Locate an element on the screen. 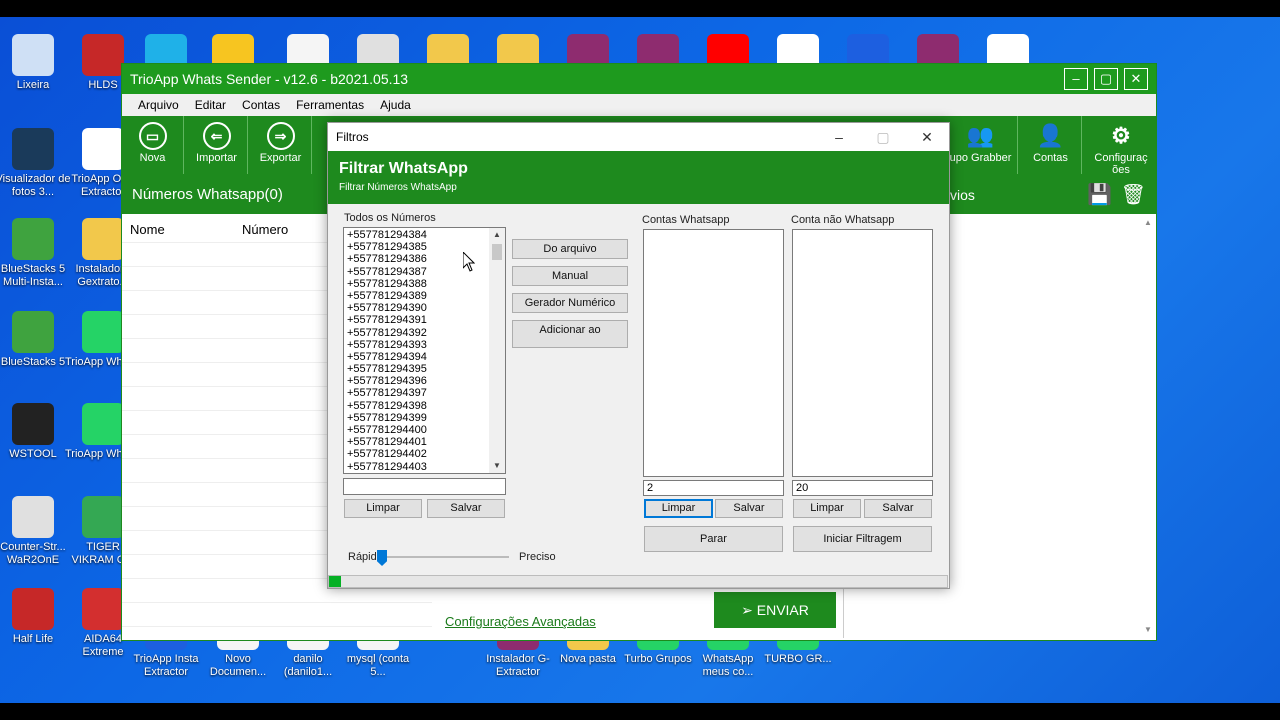 The width and height of the screenshot is (1280, 720). col-numero: Número is located at coordinates (265, 229).